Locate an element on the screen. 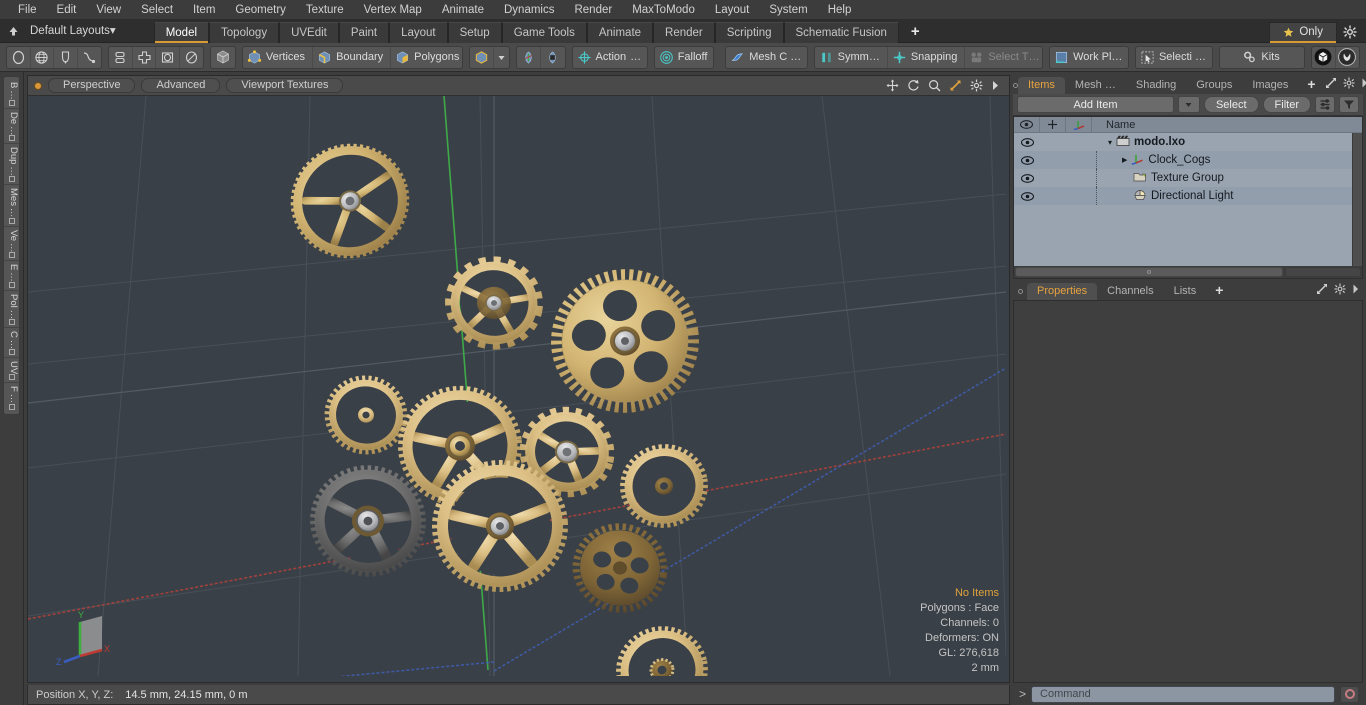 This screenshot has width=1366, height=705. mode-vertices-button: Vertices is located at coordinates (278, 57).